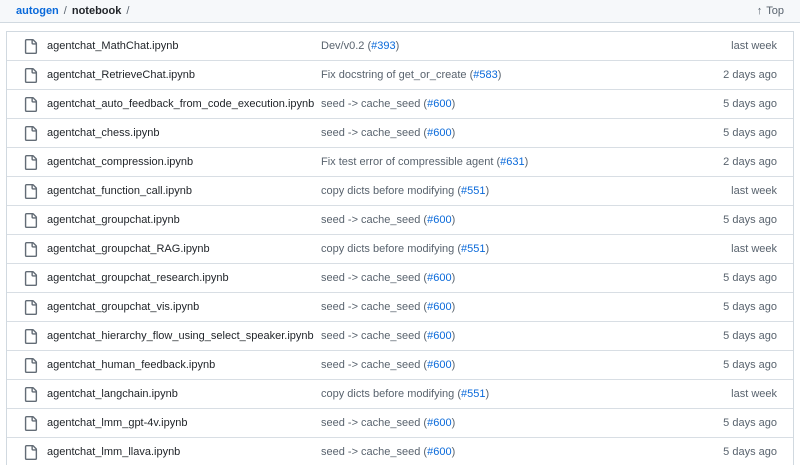  I want to click on file-name-cell: agentchat_compression.ipynb, so click(172, 162).